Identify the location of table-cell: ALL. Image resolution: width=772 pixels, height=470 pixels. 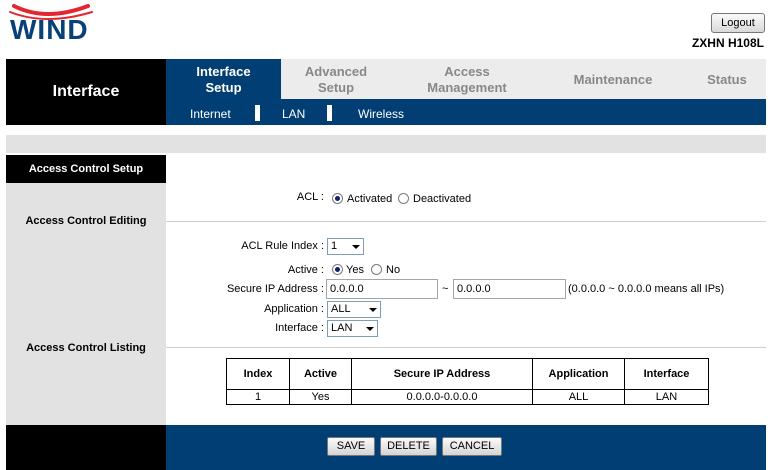
(578, 397).